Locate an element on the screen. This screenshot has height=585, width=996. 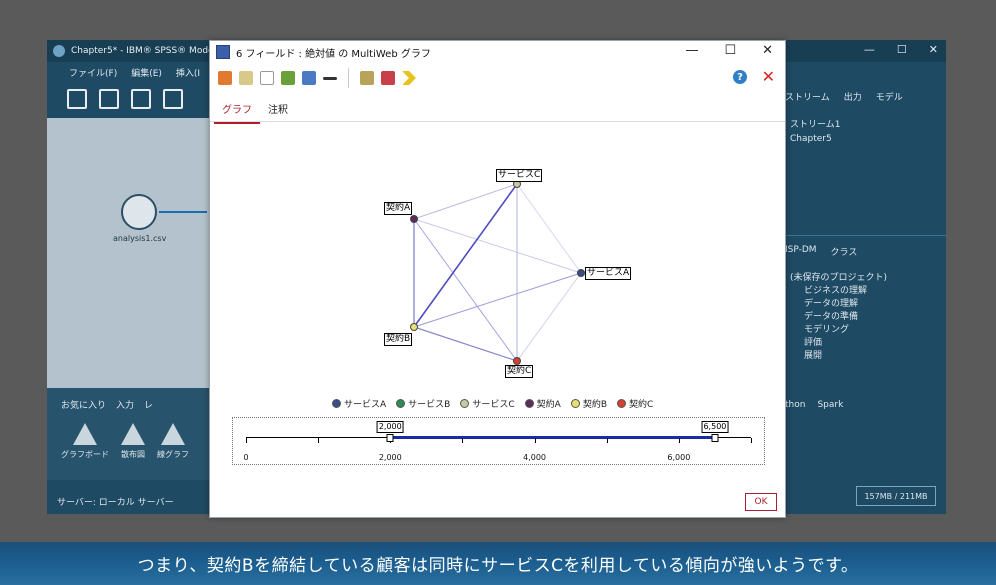
line-chart-icon is located at coordinates (173, 434).